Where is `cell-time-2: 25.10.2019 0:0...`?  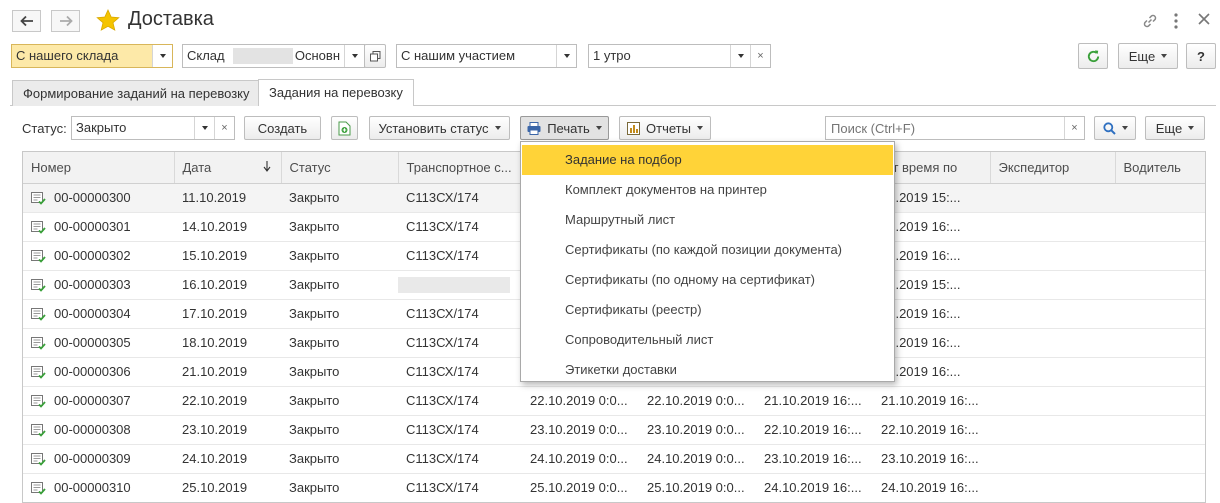 cell-time-2: 25.10.2019 0:0... is located at coordinates (697, 487).